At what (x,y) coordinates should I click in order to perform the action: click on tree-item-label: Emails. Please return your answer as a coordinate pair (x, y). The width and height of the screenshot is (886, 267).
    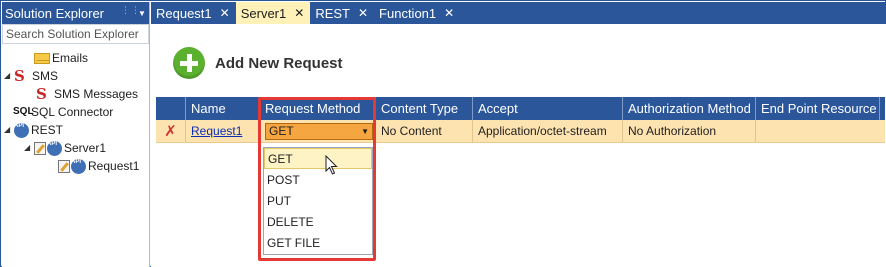
    Looking at the image, I should click on (70, 58).